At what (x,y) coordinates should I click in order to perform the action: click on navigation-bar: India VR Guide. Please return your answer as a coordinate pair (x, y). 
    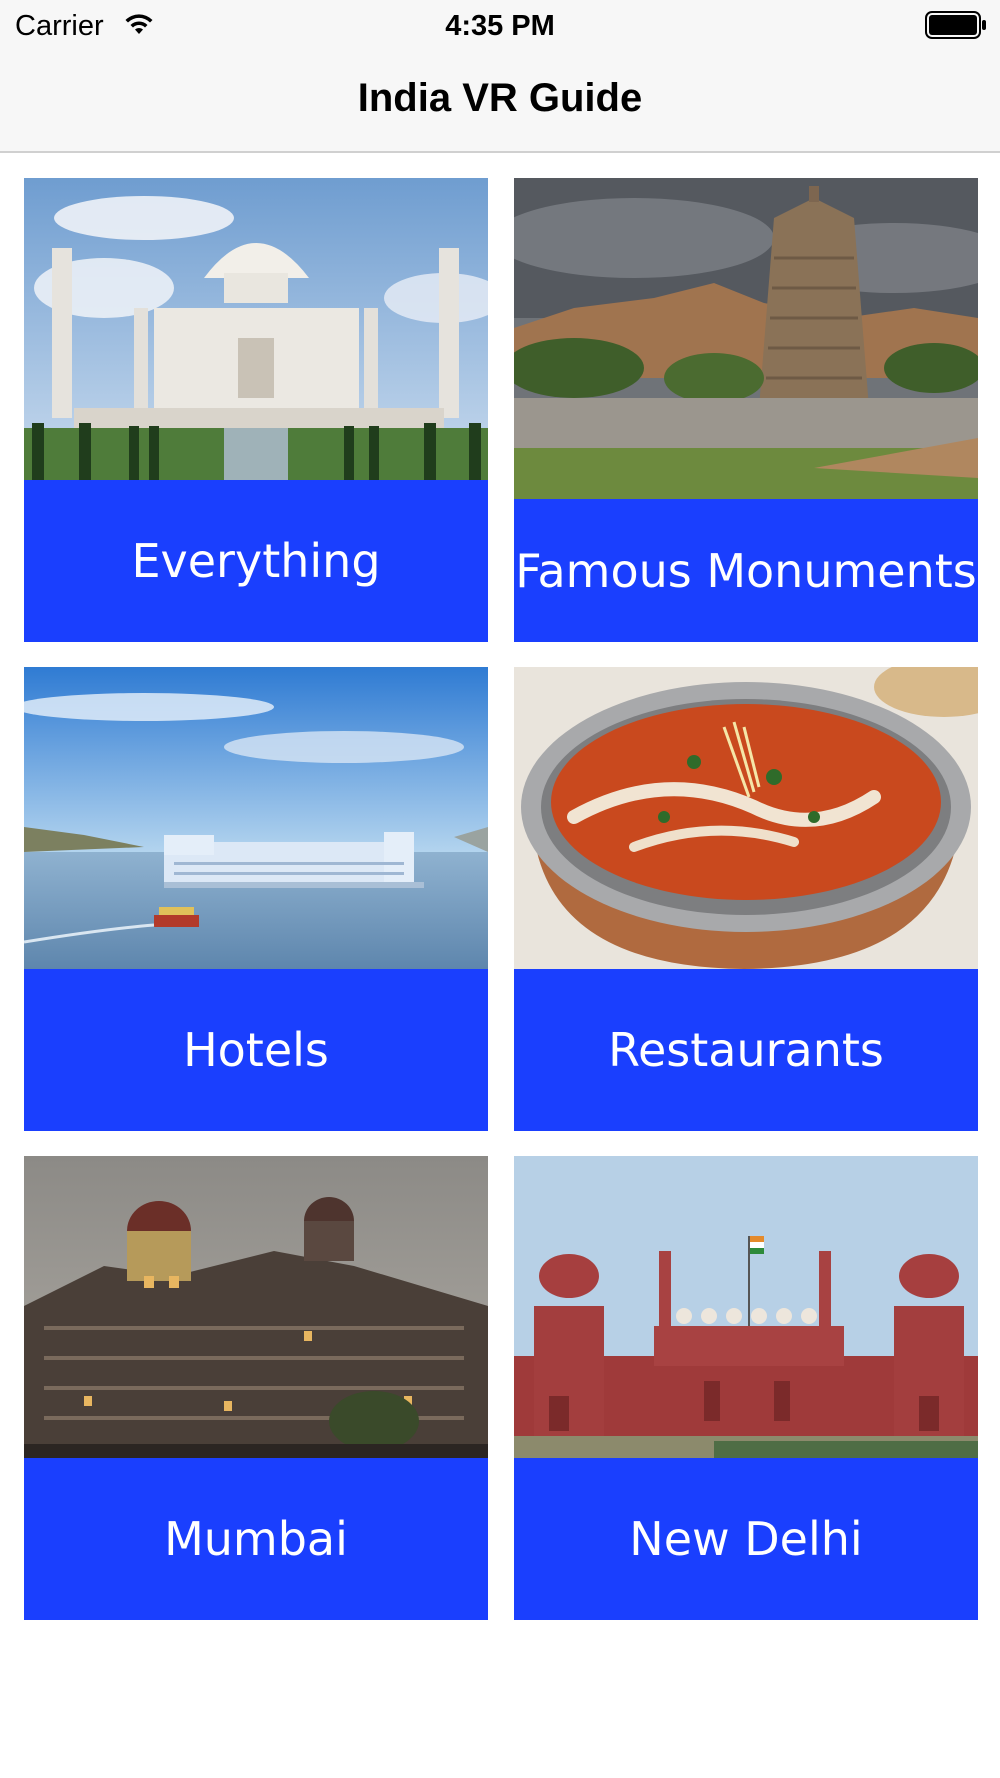
    Looking at the image, I should click on (500, 101).